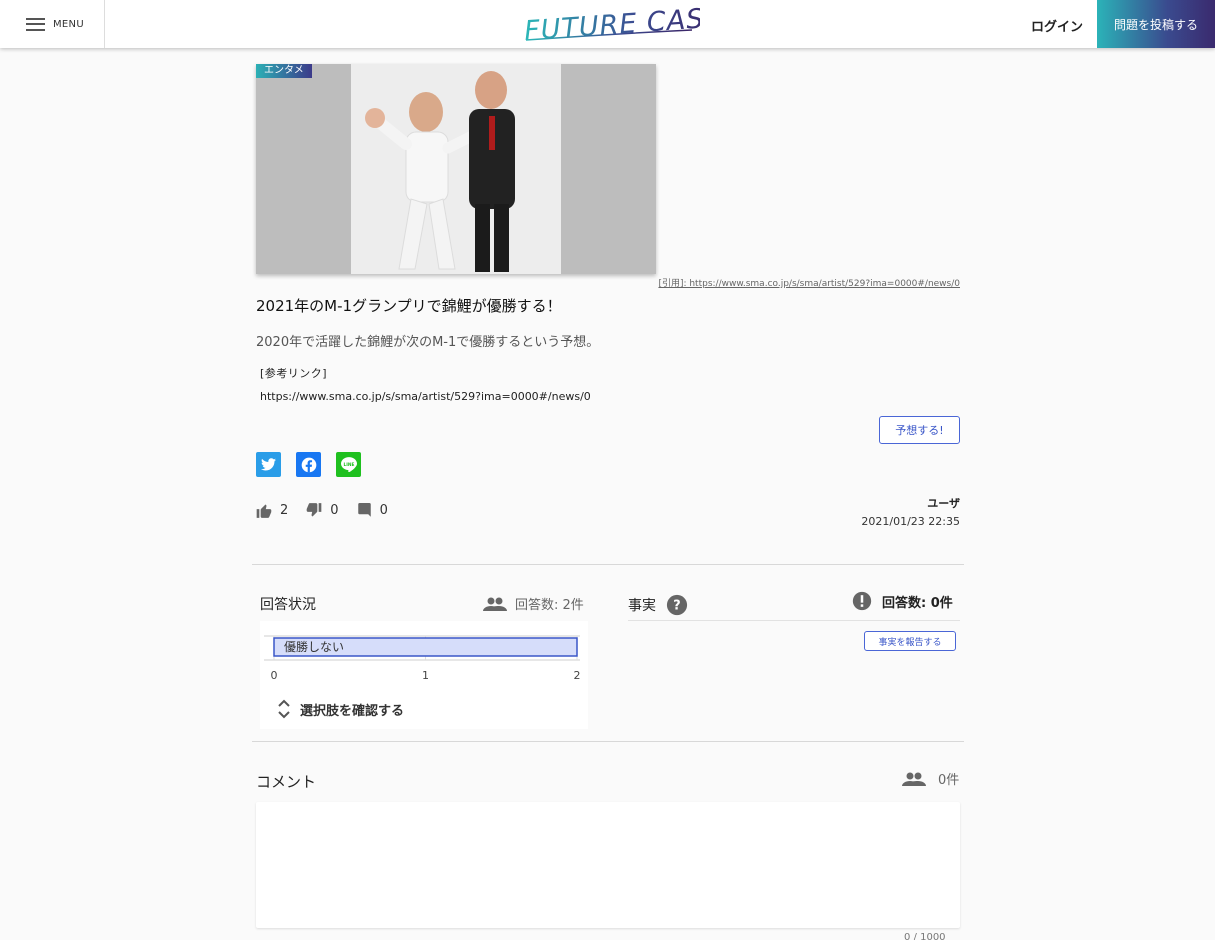  I want to click on line-icon: LINE, so click(348, 464).